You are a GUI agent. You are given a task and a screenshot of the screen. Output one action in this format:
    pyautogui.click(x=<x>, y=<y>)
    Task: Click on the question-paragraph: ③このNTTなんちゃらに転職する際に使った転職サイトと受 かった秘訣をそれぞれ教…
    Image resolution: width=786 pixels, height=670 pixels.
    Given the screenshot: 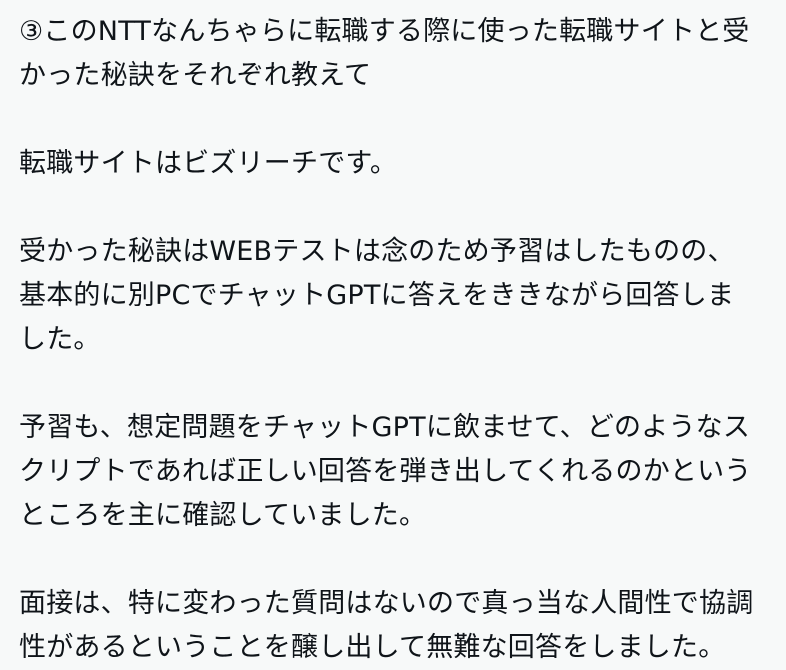 What is the action you would take?
    pyautogui.click(x=384, y=53)
    